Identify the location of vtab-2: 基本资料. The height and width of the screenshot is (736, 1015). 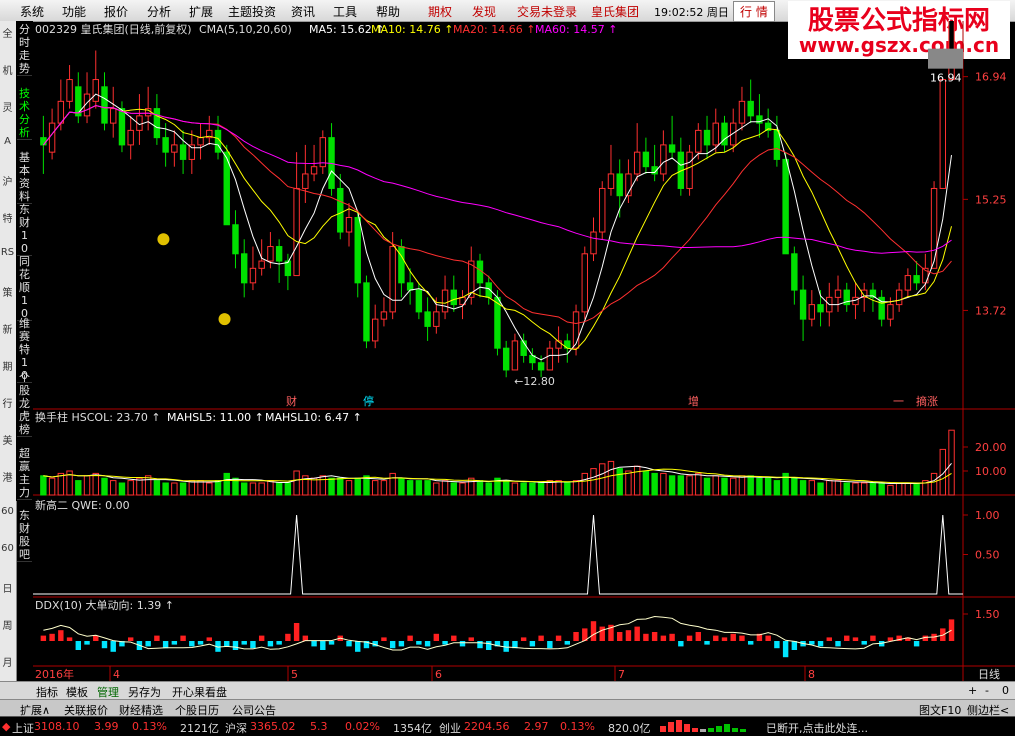
(24, 177).